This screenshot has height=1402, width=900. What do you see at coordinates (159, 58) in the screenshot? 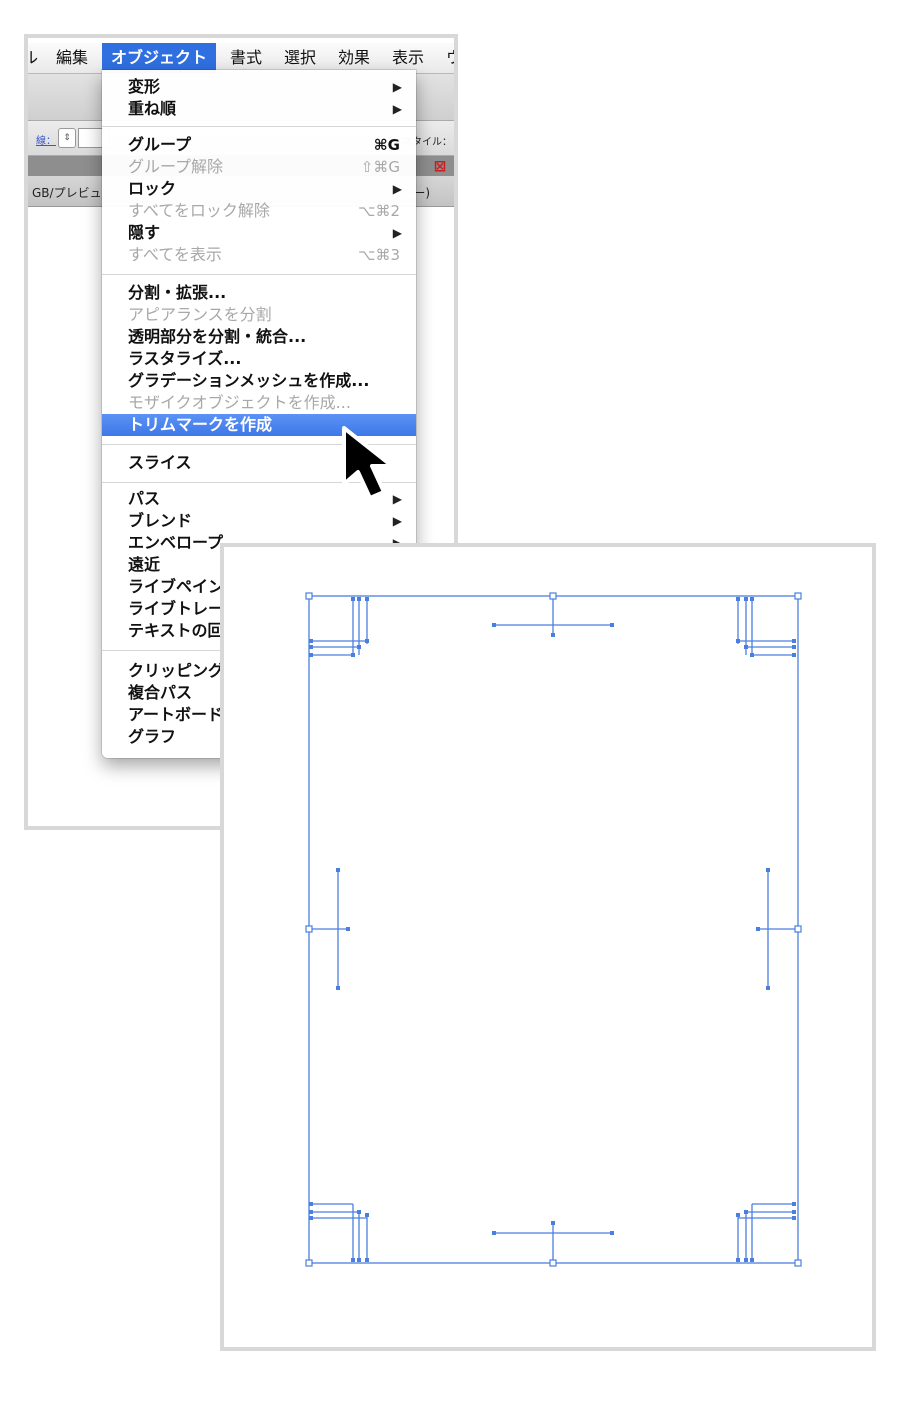
I see `menu-object: オブジェクト` at bounding box center [159, 58].